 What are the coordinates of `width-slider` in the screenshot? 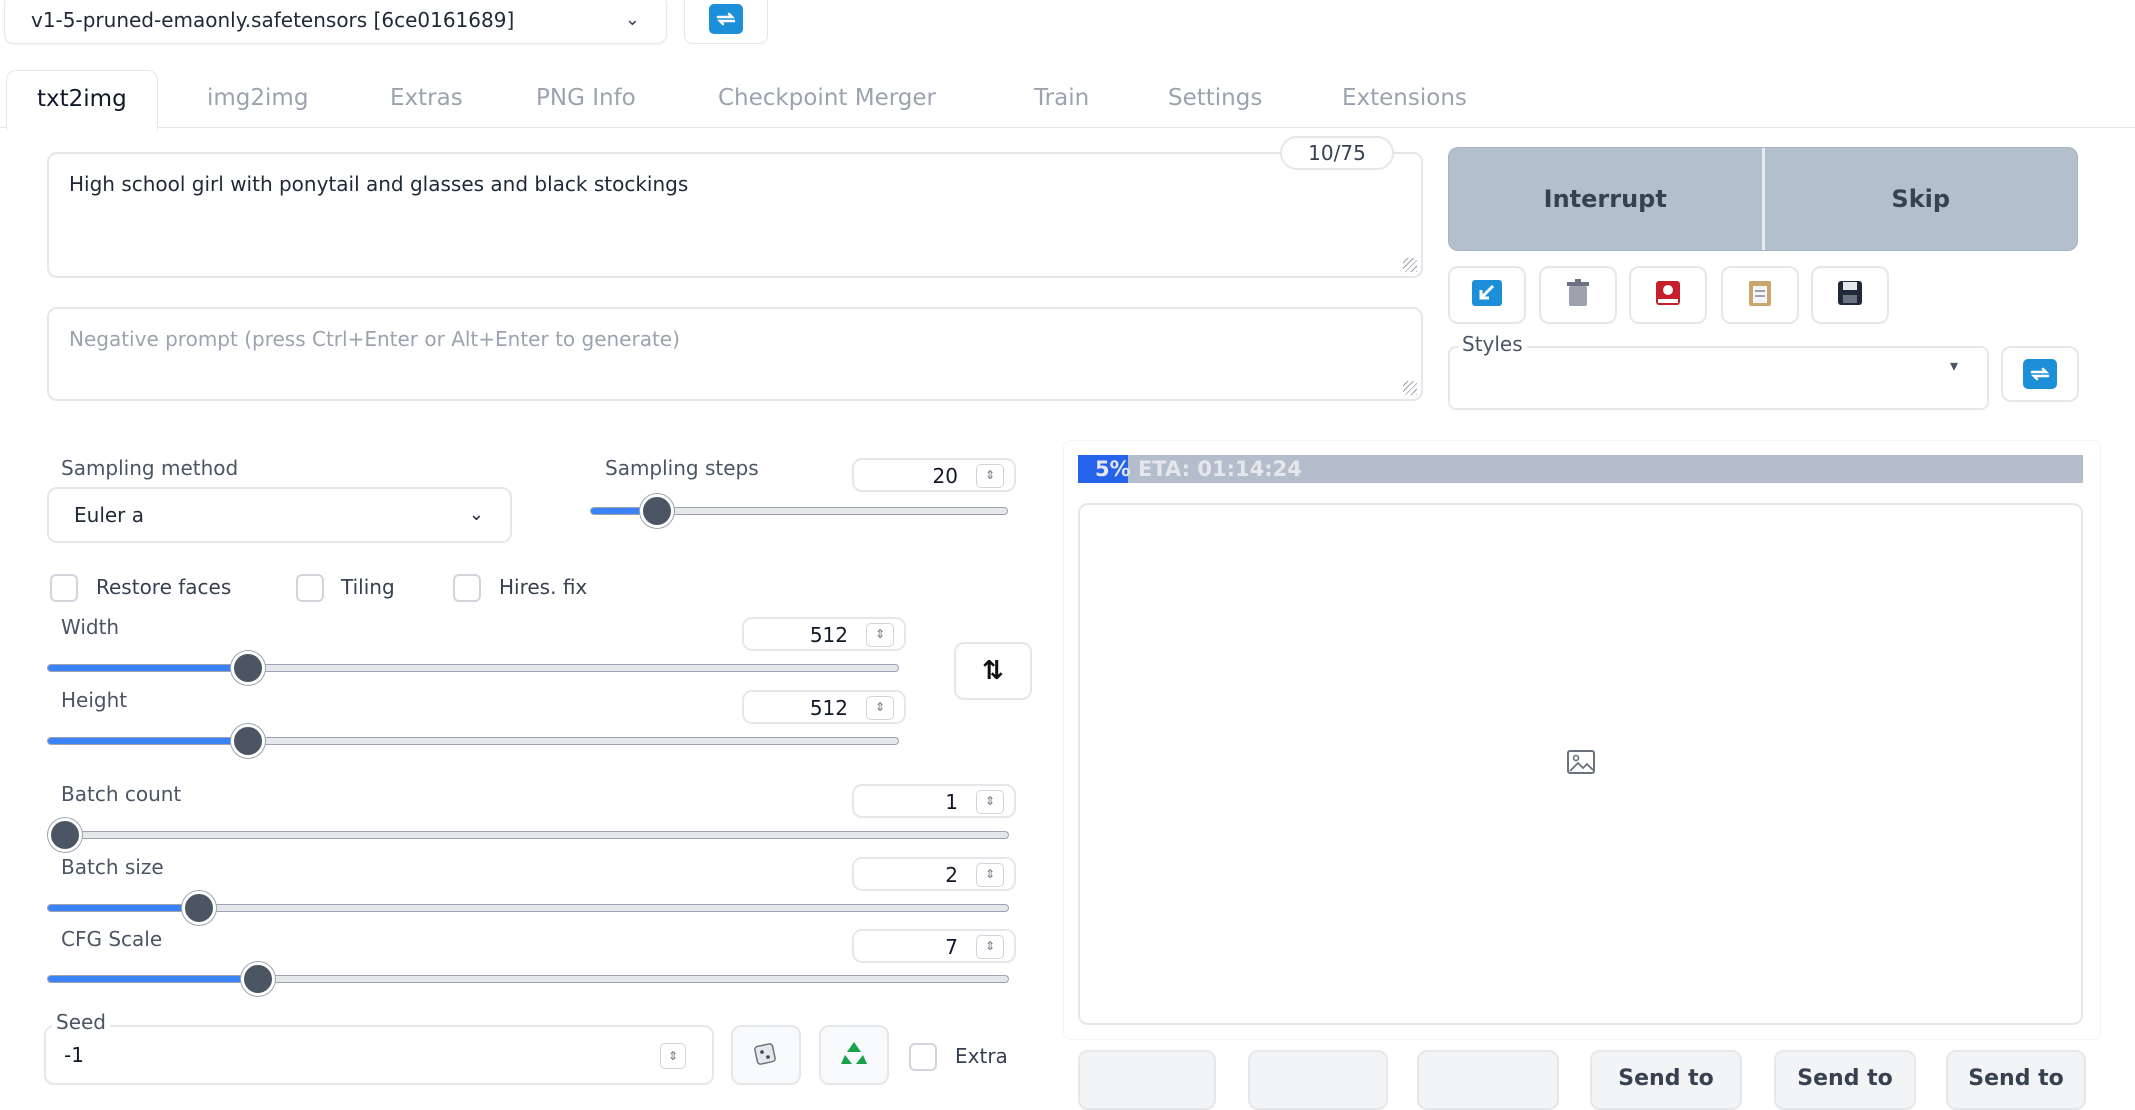 It's located at (473, 668).